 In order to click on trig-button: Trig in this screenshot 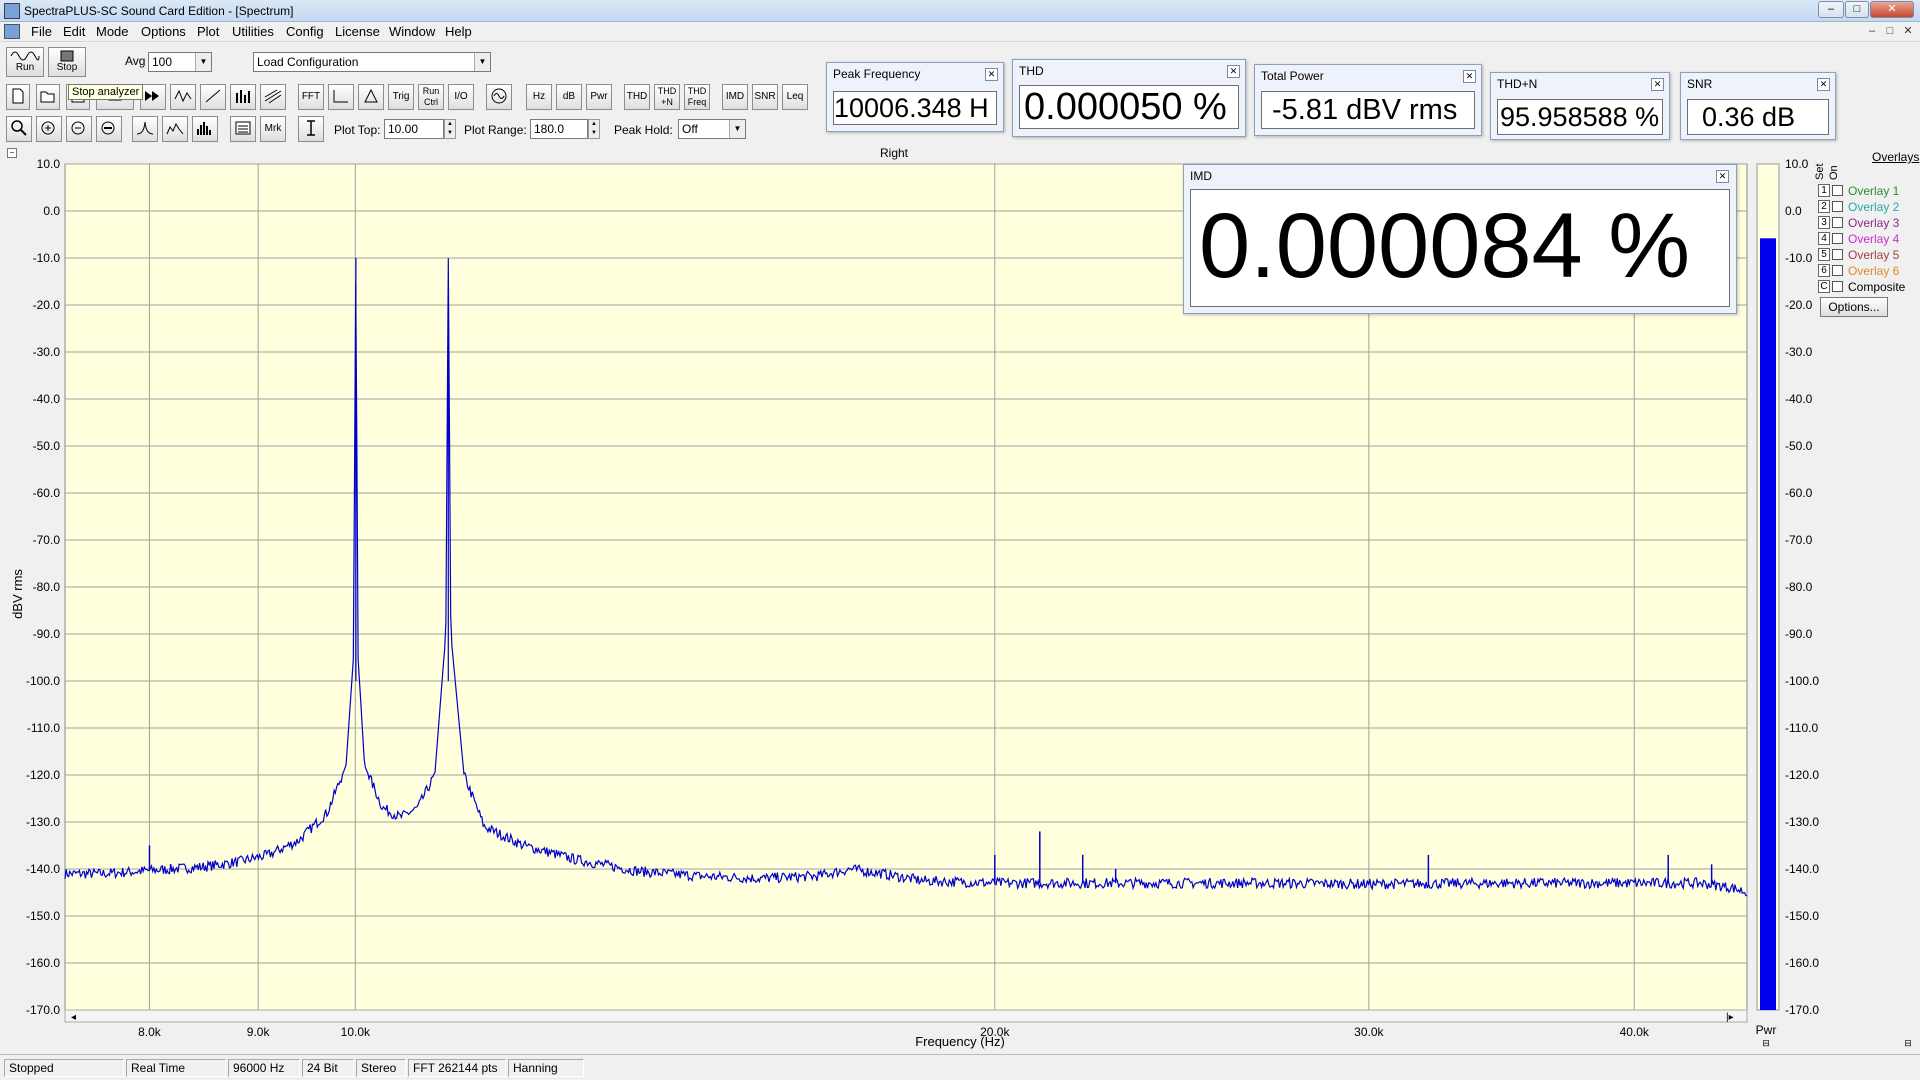, I will do `click(401, 97)`.